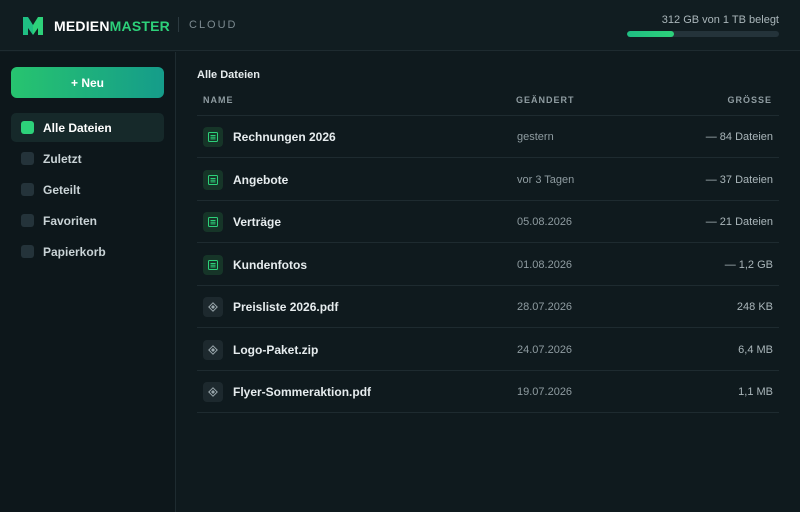  What do you see at coordinates (739, 179) in the screenshot?
I see `file-size: — 37 Dateien` at bounding box center [739, 179].